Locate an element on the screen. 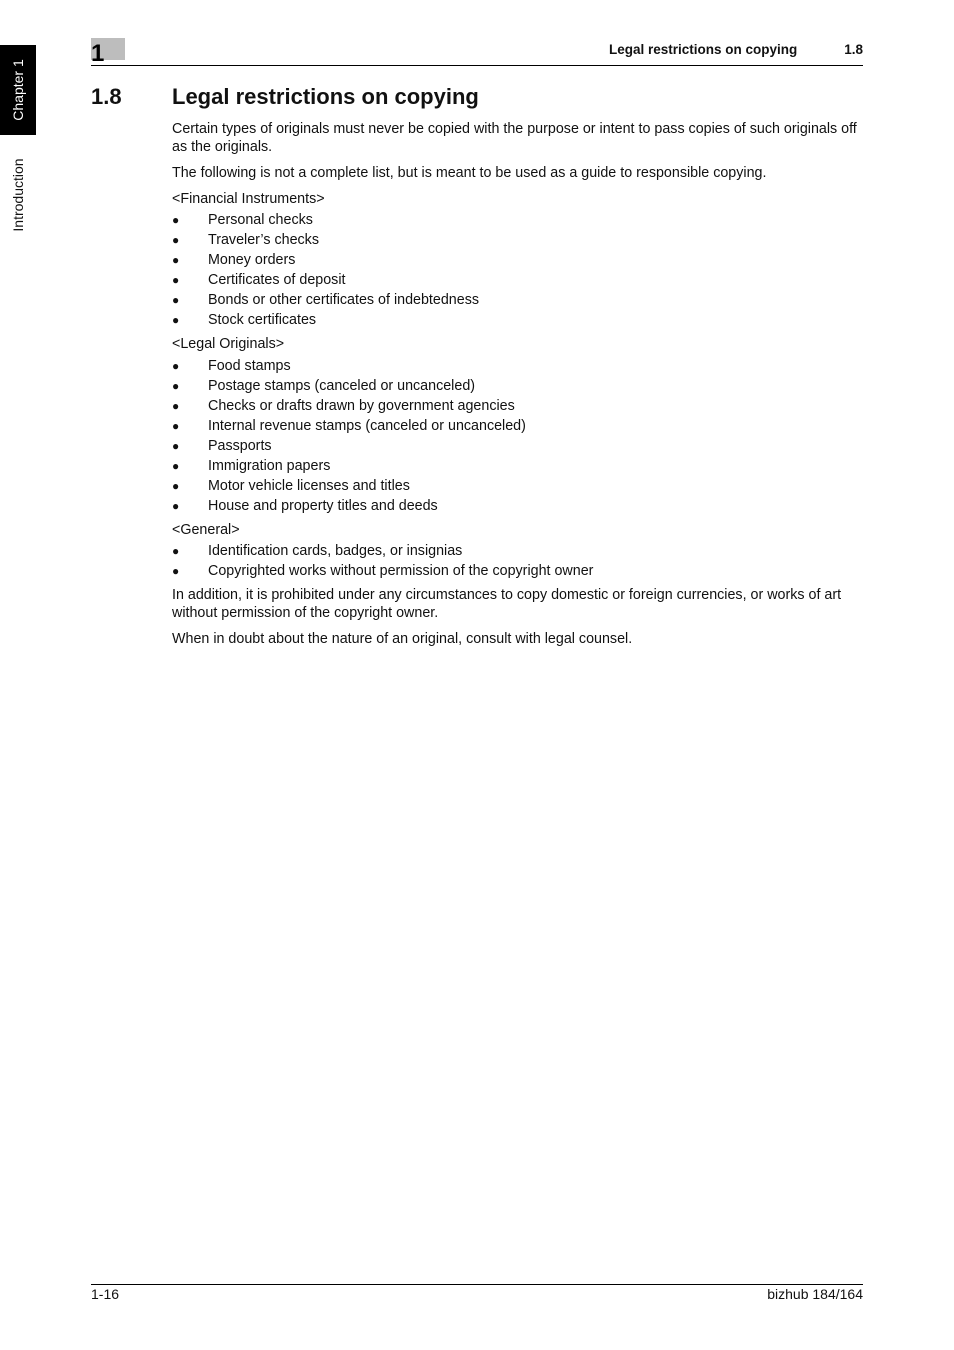  list-item-text: Food stamps is located at coordinates (249, 365).